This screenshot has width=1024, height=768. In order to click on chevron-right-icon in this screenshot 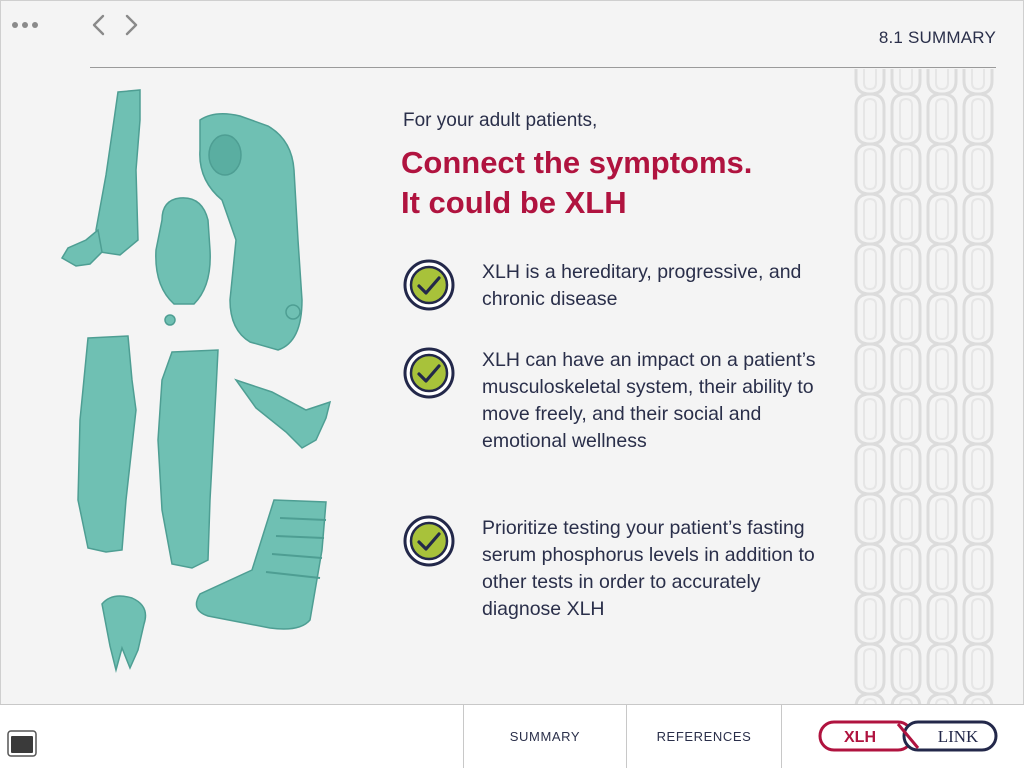, I will do `click(131, 25)`.